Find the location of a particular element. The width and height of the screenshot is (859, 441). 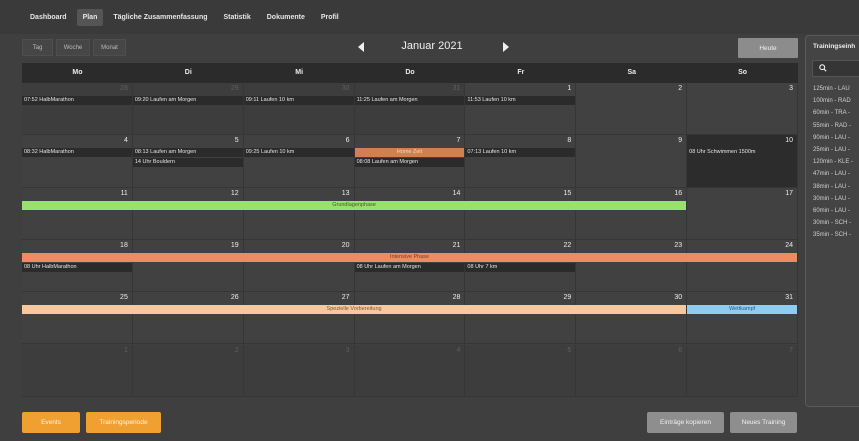

training-unit-item: 55min - RAD - is located at coordinates (832, 126).